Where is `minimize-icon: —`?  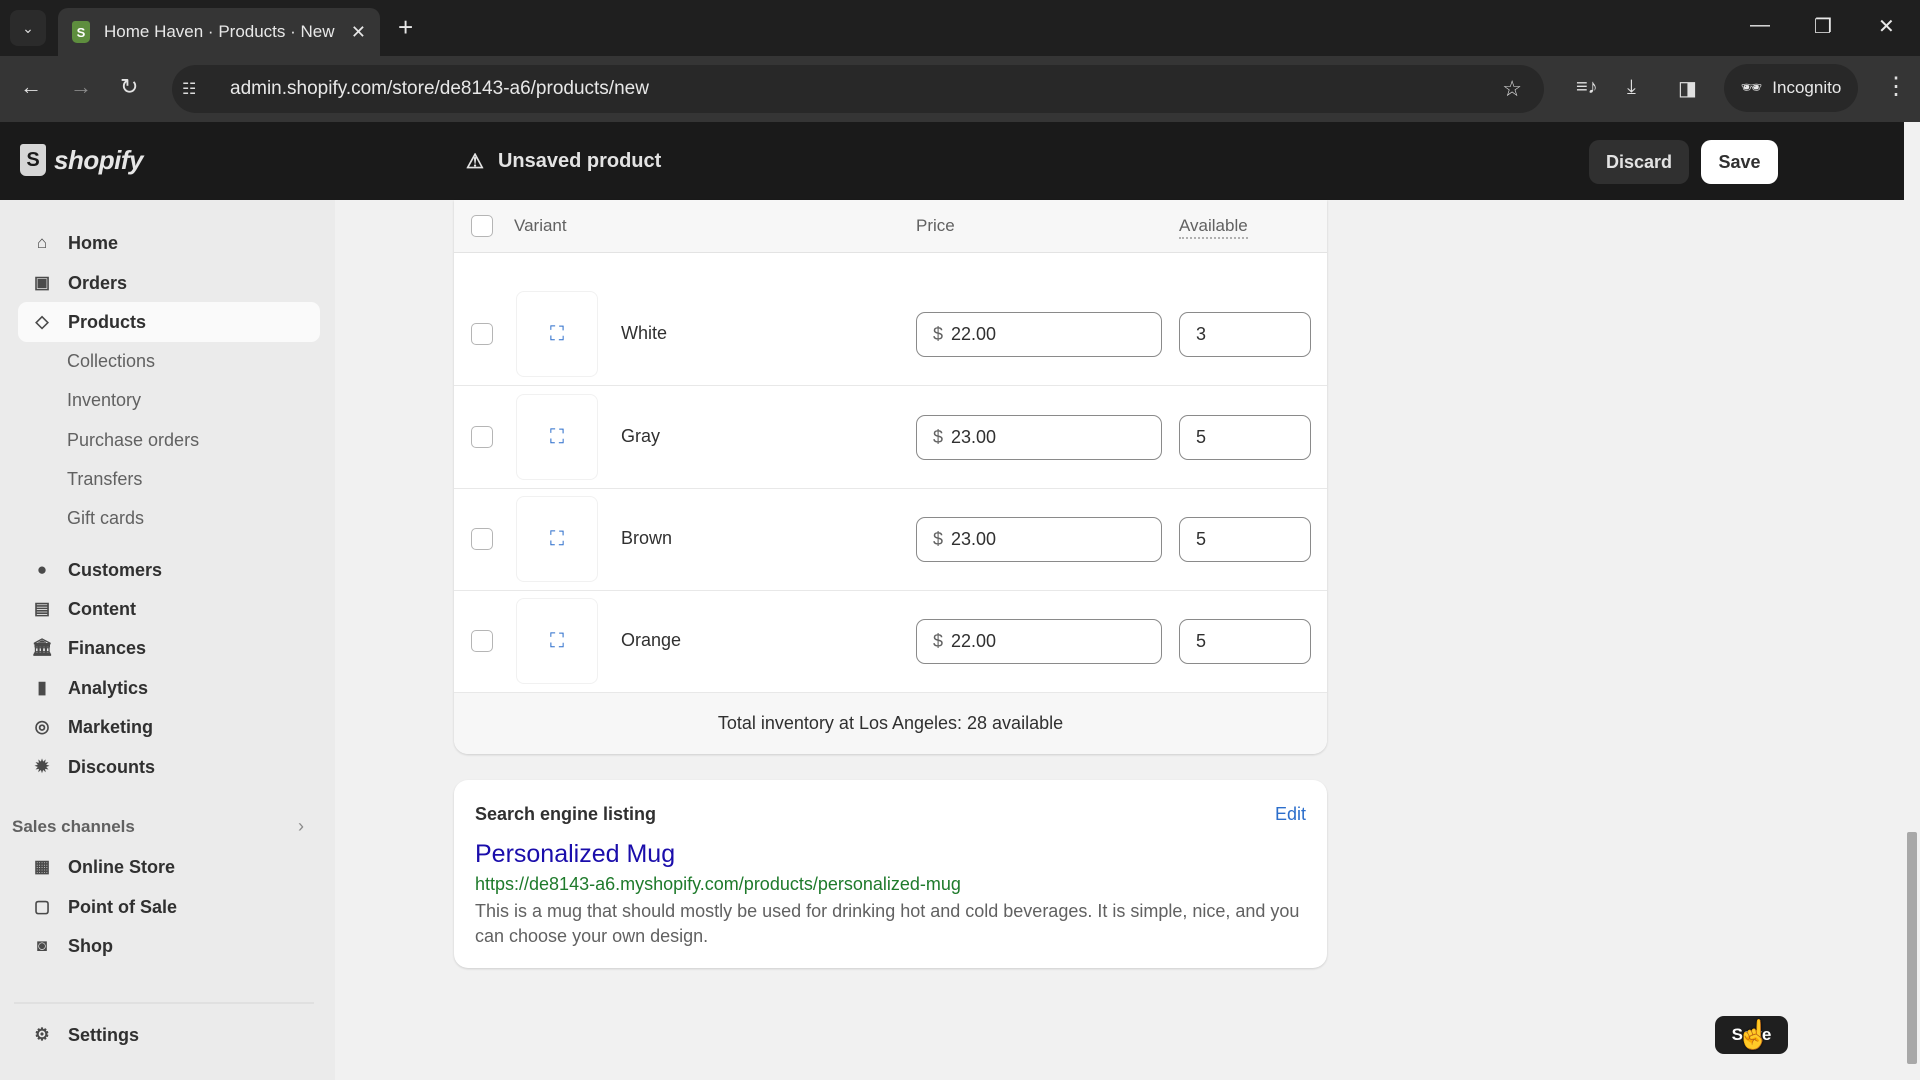 minimize-icon: — is located at coordinates (1760, 25).